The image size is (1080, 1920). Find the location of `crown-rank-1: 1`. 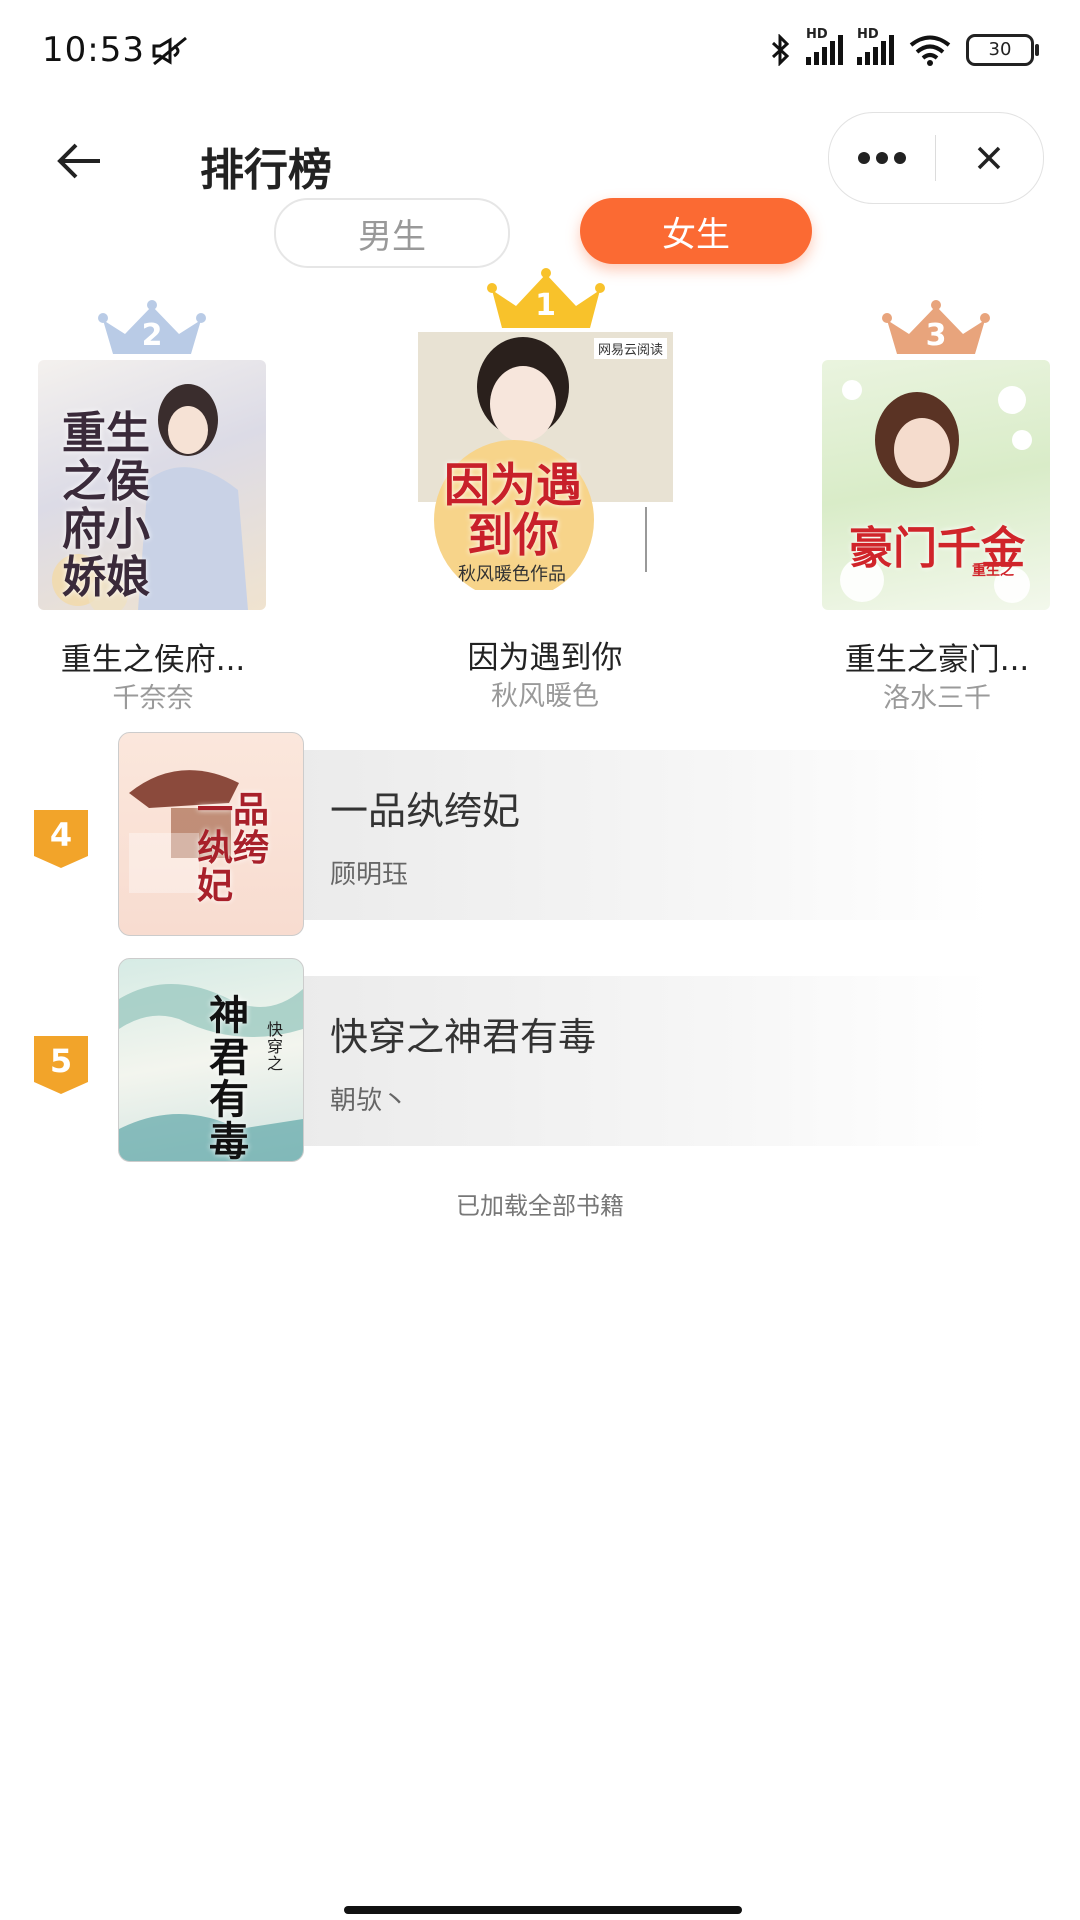

crown-rank-1: 1 is located at coordinates (546, 299).